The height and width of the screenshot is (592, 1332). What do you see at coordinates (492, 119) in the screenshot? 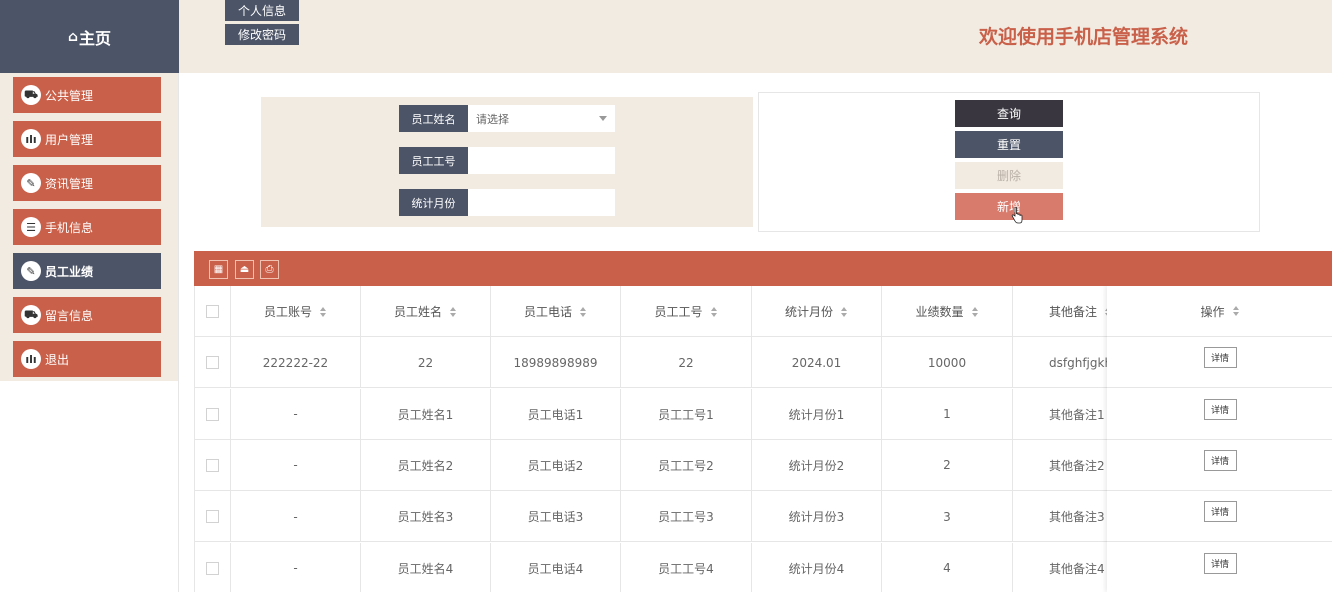
I see `employee-name-placeholder: 请选择` at bounding box center [492, 119].